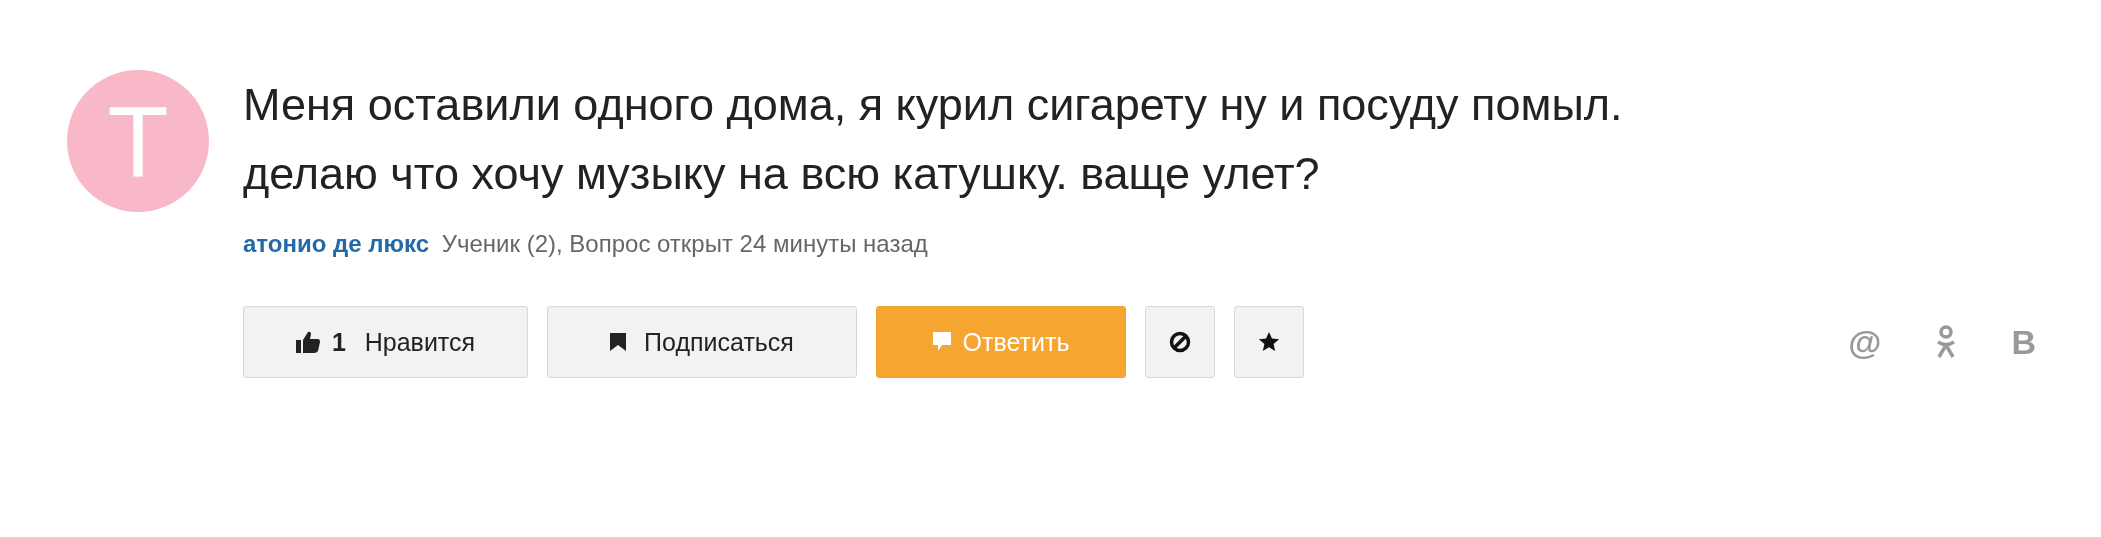  I want to click on like-button: 1 Нравится, so click(385, 342).